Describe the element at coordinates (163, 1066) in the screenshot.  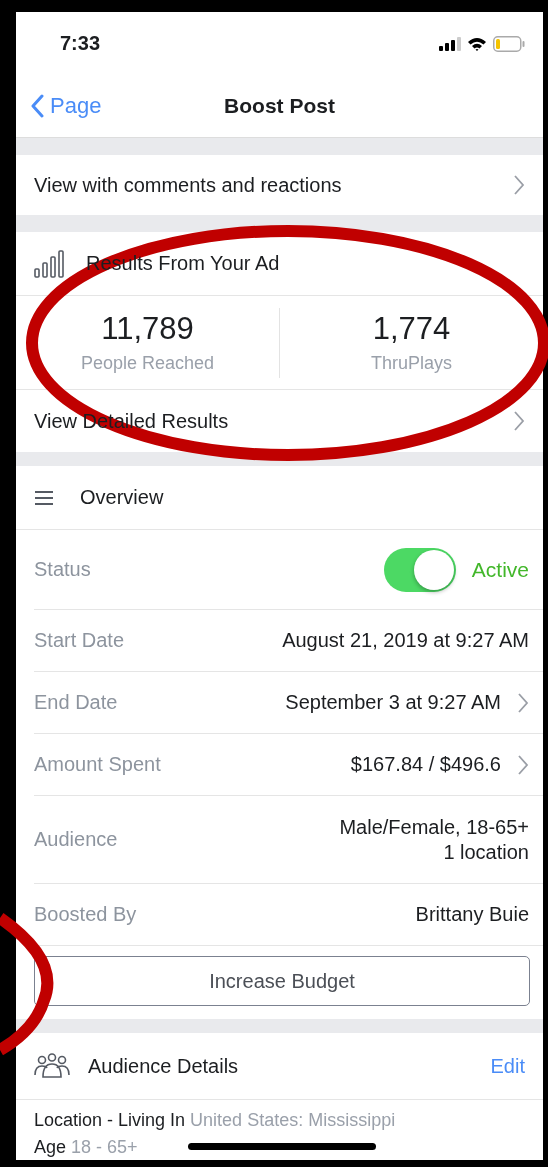
I see `section-title: Audience Details` at that location.